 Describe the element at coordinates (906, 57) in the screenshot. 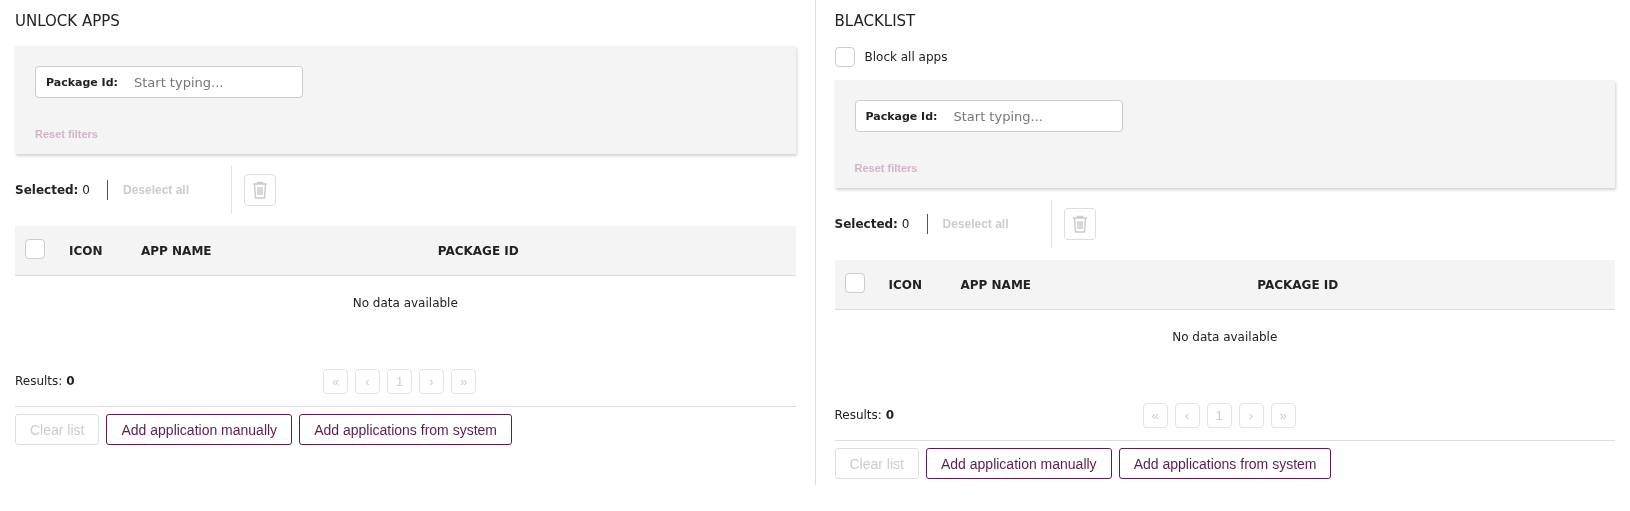

I see `checkbox-label: Block all apps` at that location.